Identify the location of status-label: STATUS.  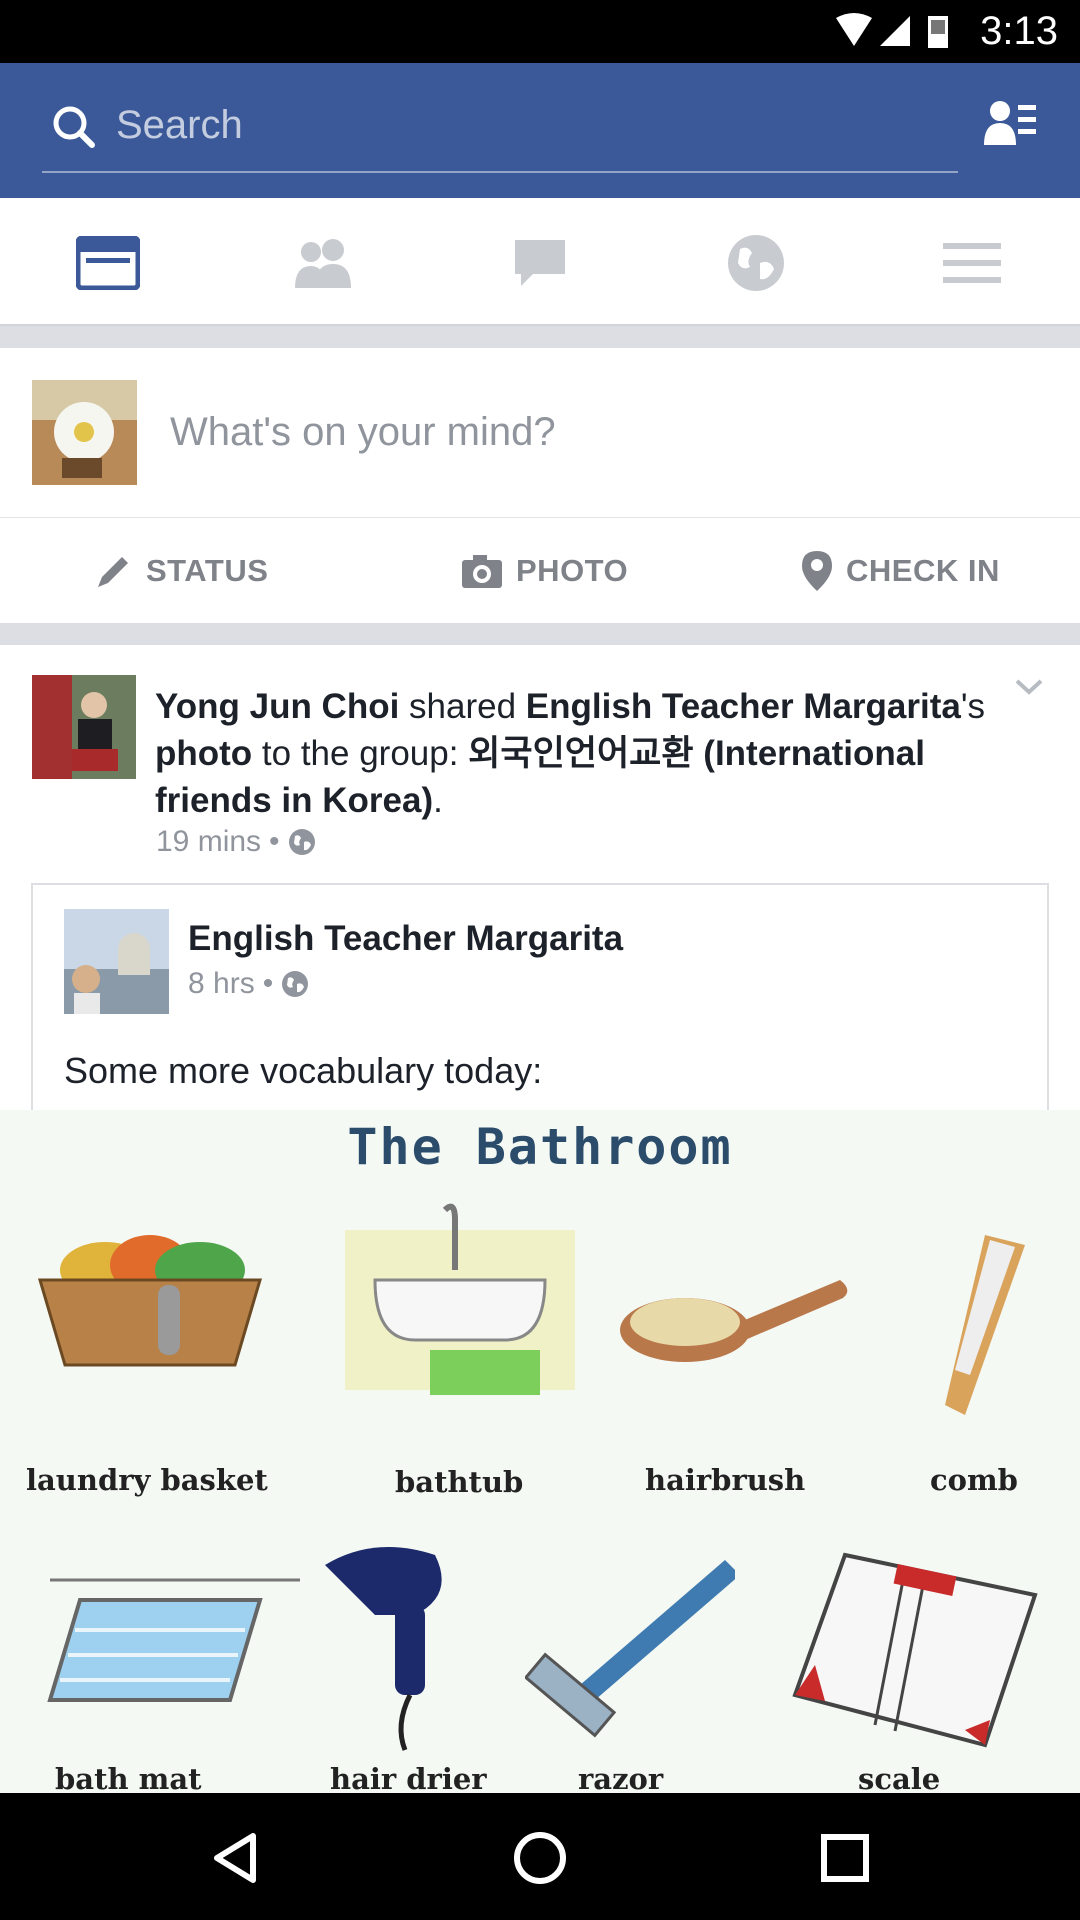
(207, 570).